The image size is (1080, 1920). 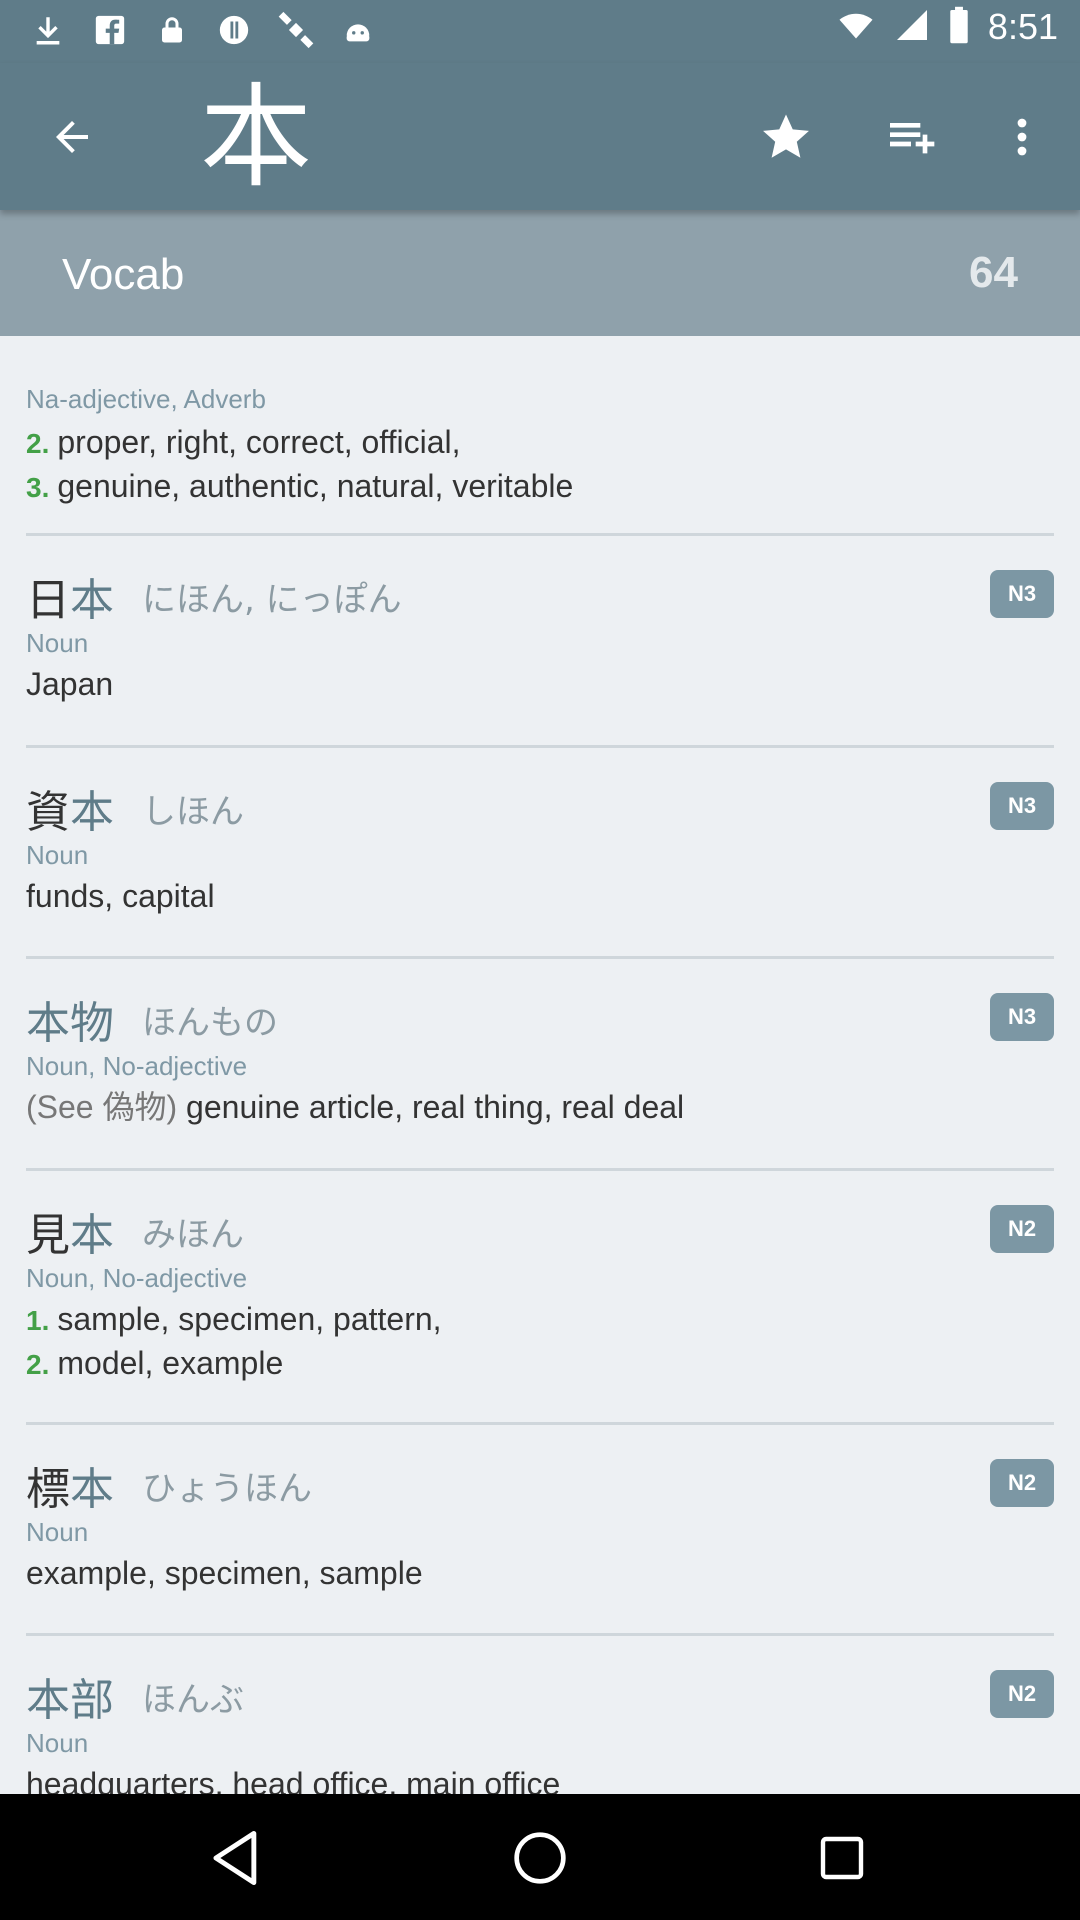 I want to click on signal-icon, so click(x=912, y=27).